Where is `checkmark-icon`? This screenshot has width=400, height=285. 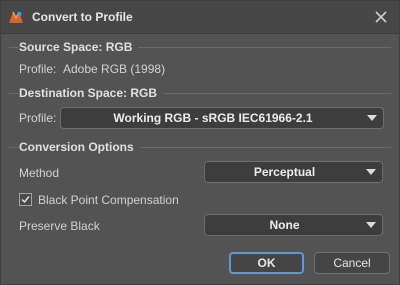 checkmark-icon is located at coordinates (25, 200).